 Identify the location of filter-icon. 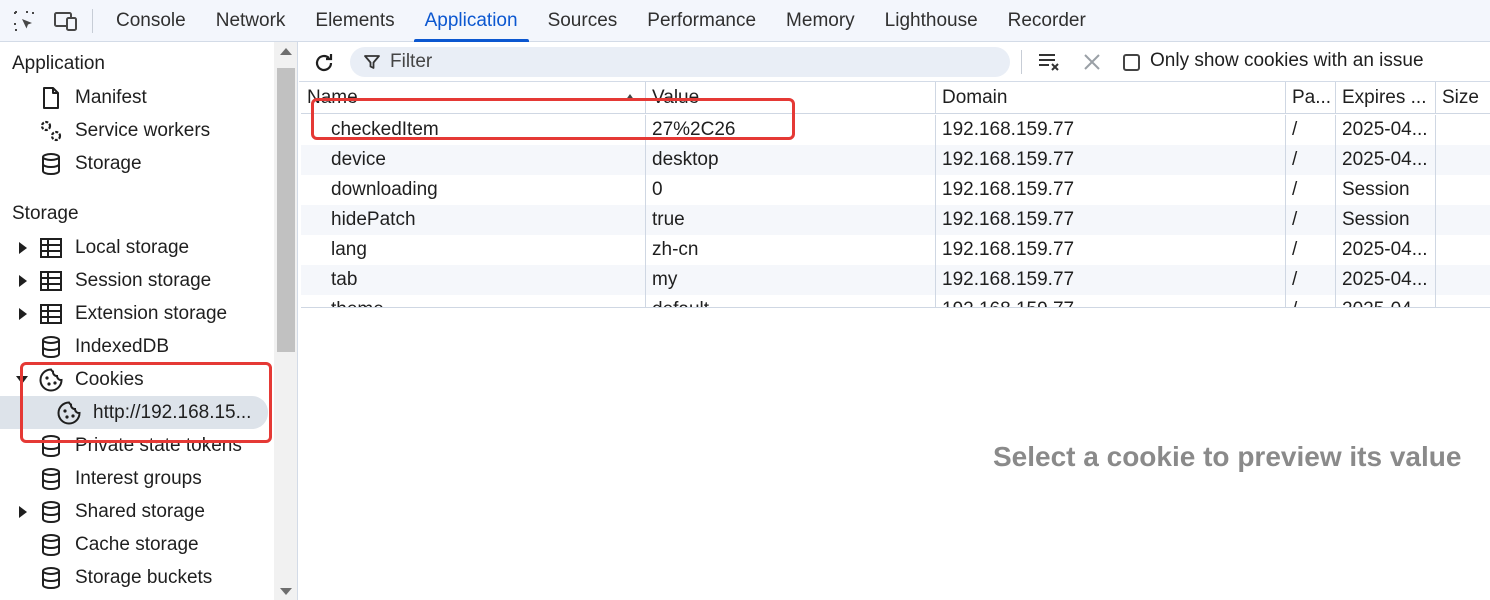
(372, 62).